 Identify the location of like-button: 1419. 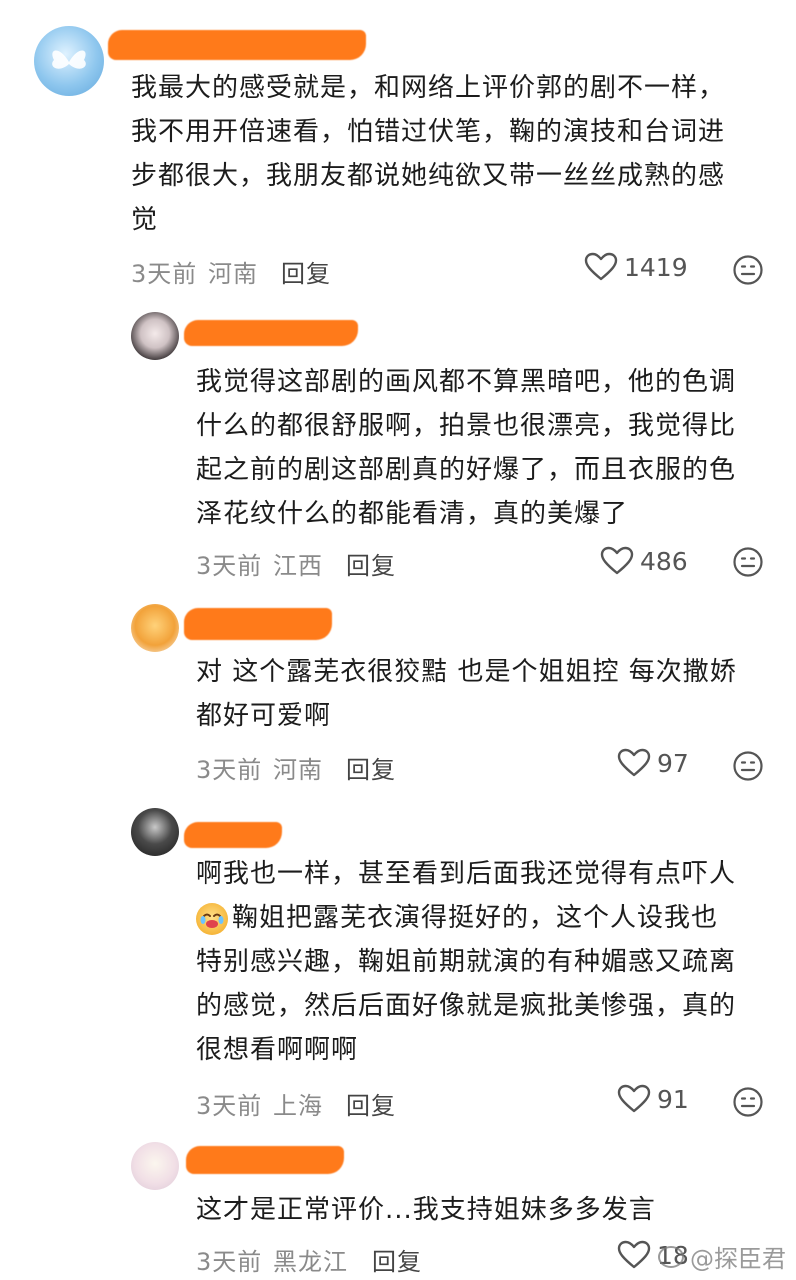
(636, 267).